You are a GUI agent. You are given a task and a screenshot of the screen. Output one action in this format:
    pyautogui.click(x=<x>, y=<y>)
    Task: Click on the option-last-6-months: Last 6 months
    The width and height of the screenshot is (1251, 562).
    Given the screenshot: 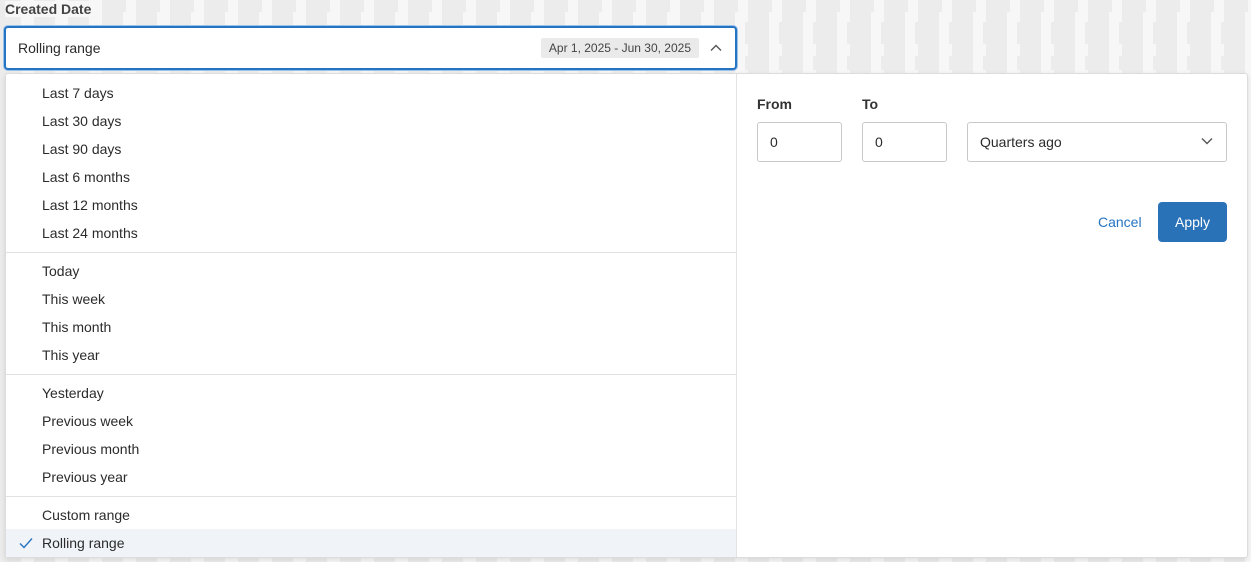 What is the action you would take?
    pyautogui.click(x=371, y=177)
    